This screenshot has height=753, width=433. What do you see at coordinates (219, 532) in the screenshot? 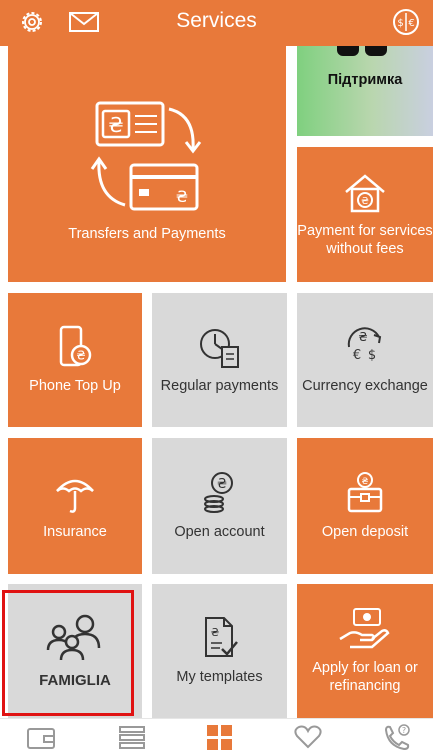
I see `open-account-label: Open account` at bounding box center [219, 532].